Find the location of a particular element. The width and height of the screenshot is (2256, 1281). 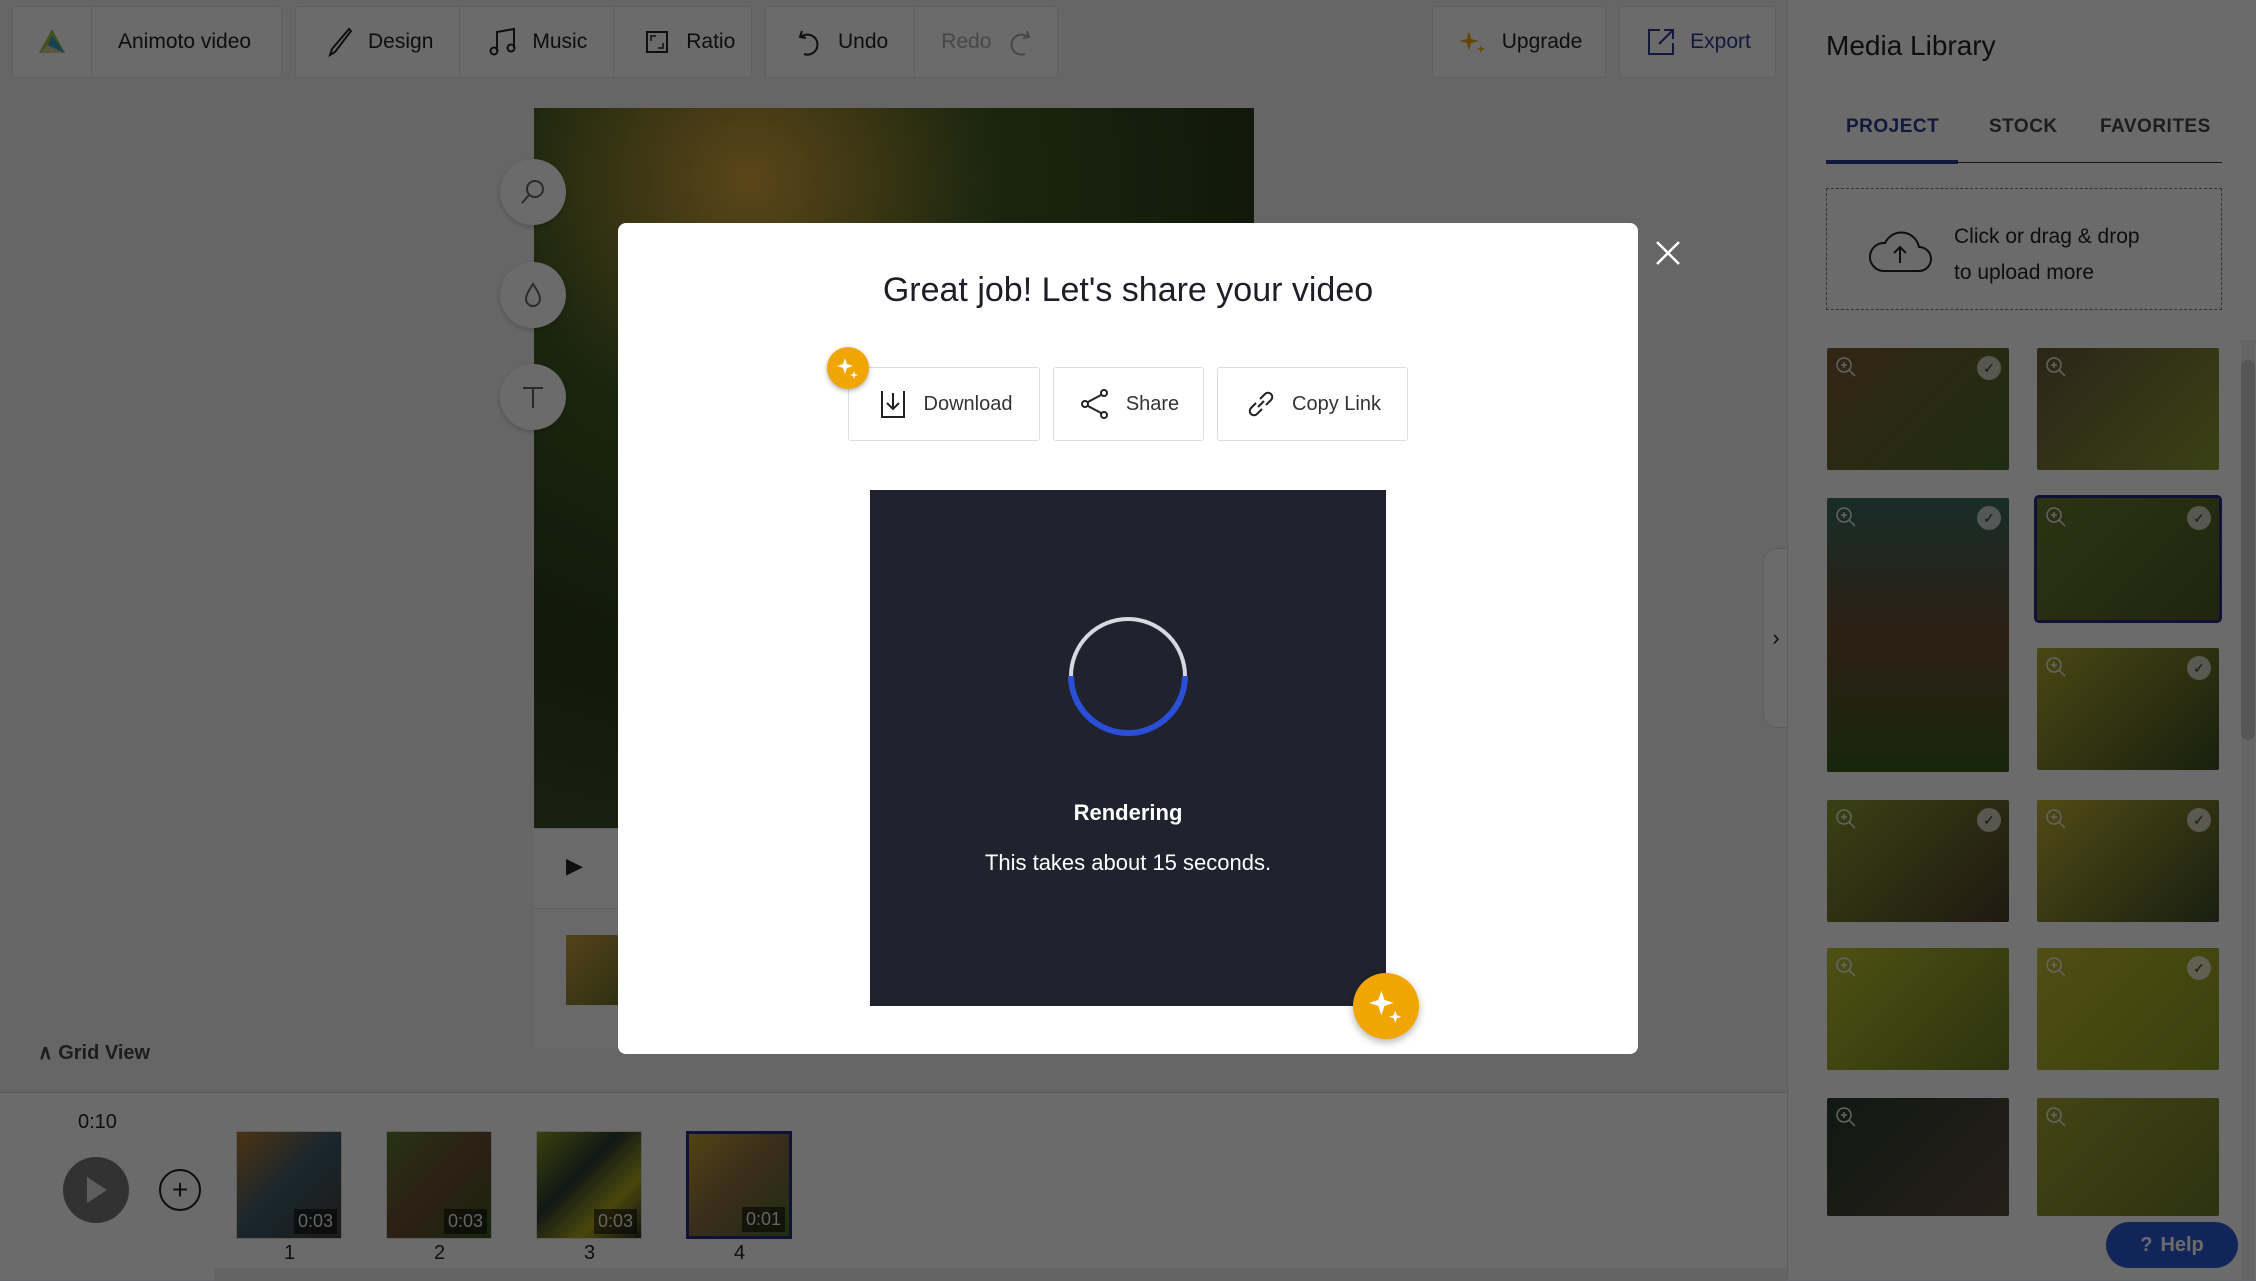

project-name: Animoto video is located at coordinates (184, 42).